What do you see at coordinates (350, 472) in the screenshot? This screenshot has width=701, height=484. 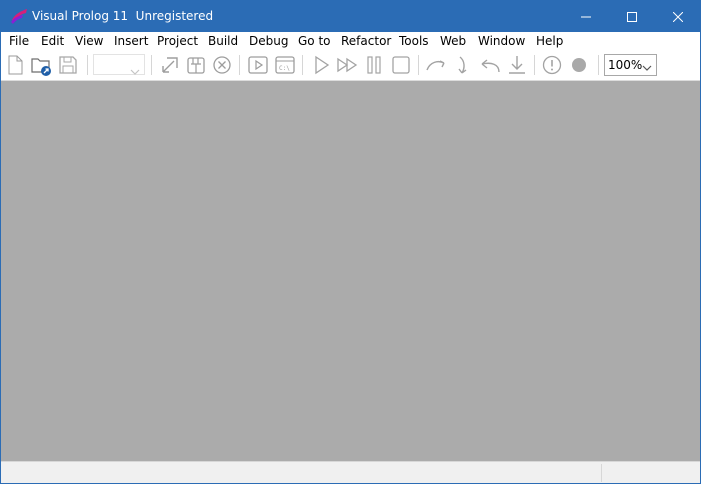 I see `status-bar` at bounding box center [350, 472].